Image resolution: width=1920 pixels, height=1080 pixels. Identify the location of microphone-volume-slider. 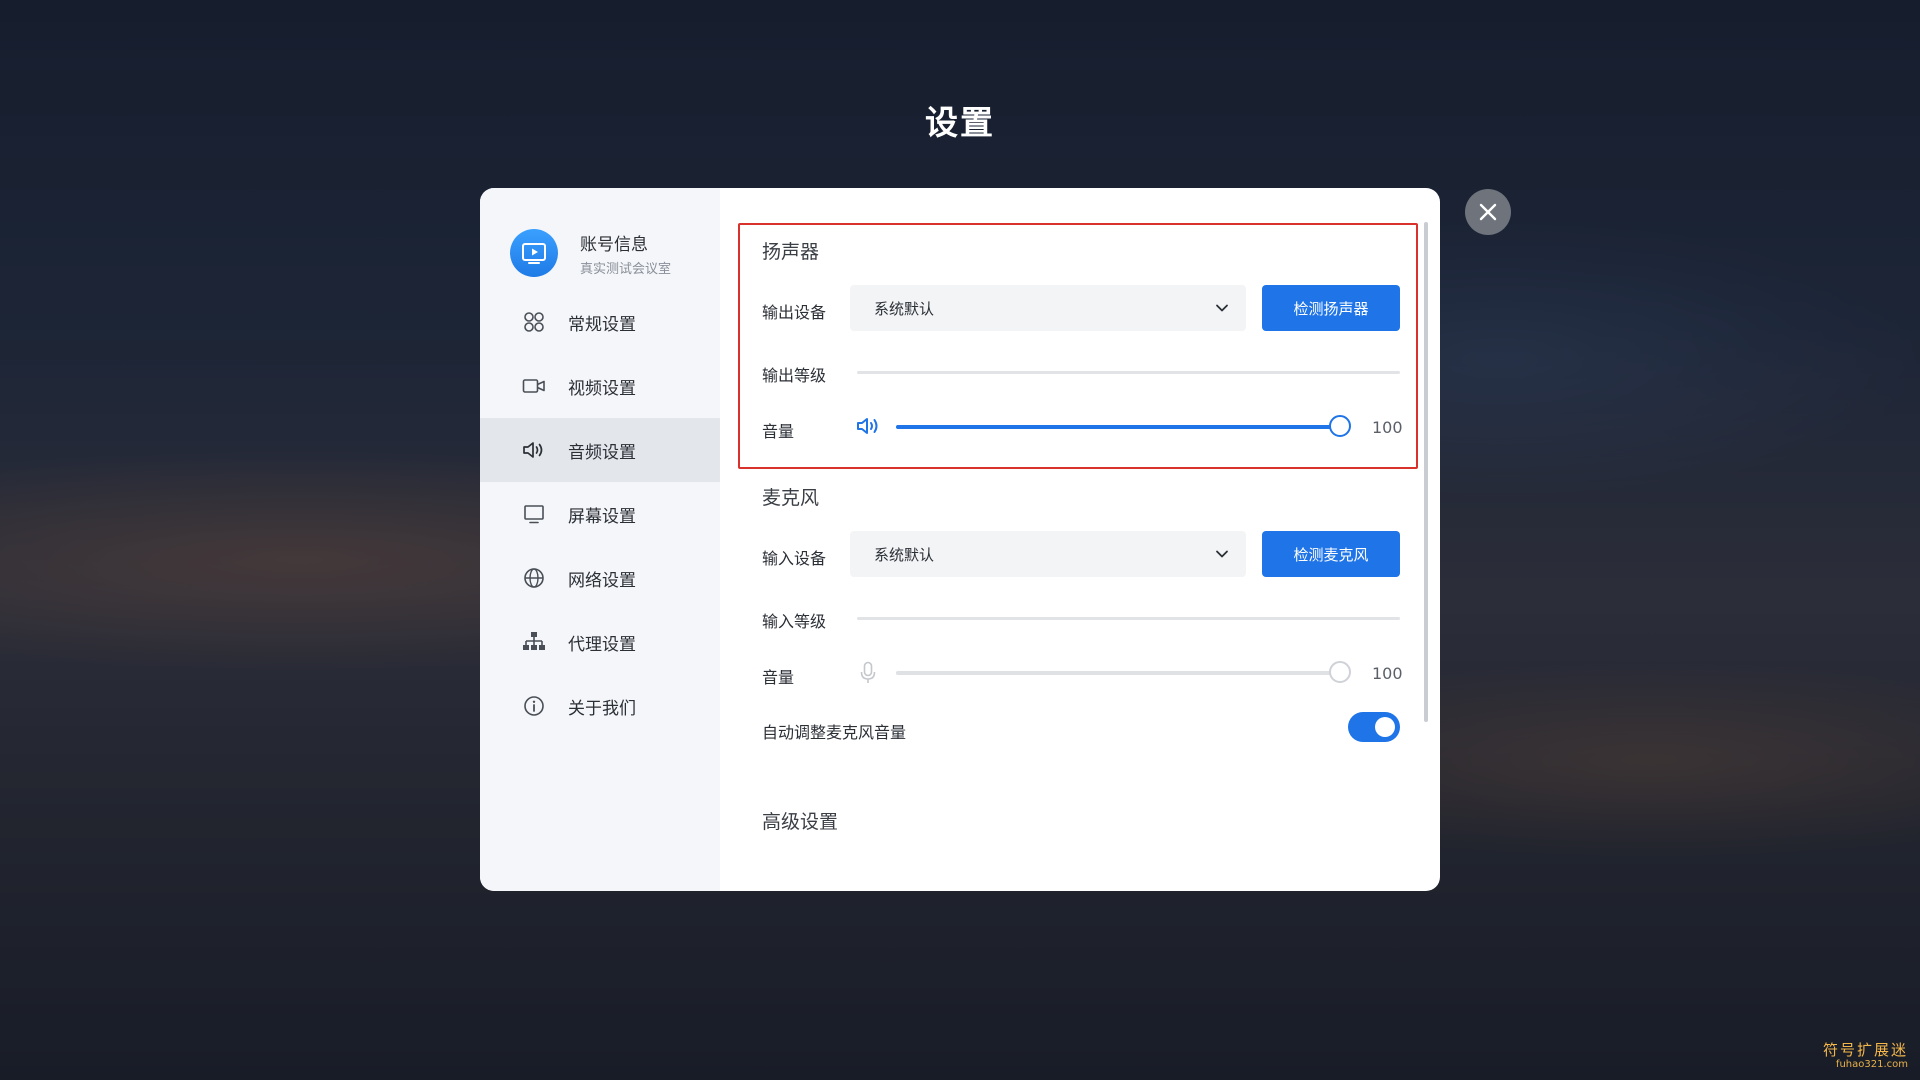
(1123, 672).